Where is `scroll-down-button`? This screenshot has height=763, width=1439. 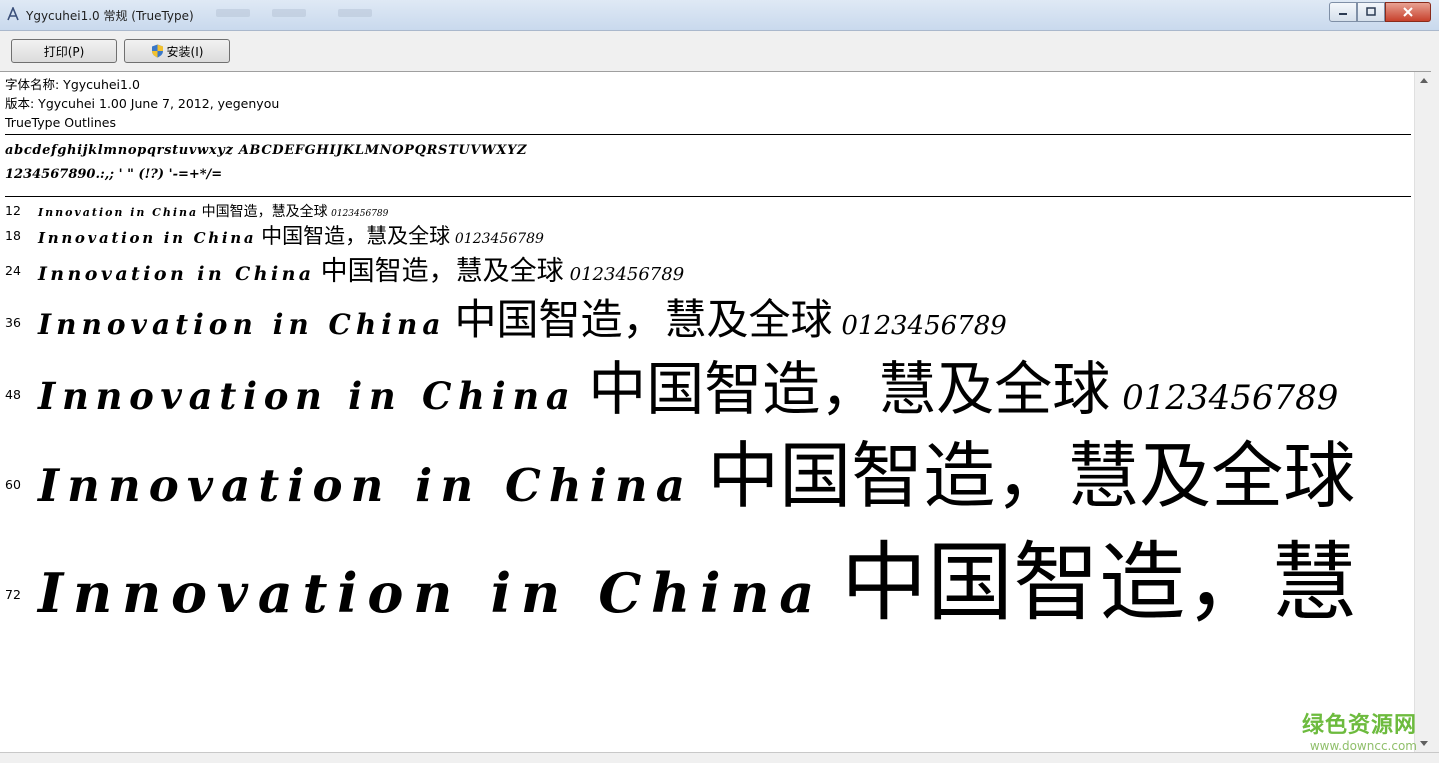 scroll-down-button is located at coordinates (1423, 743).